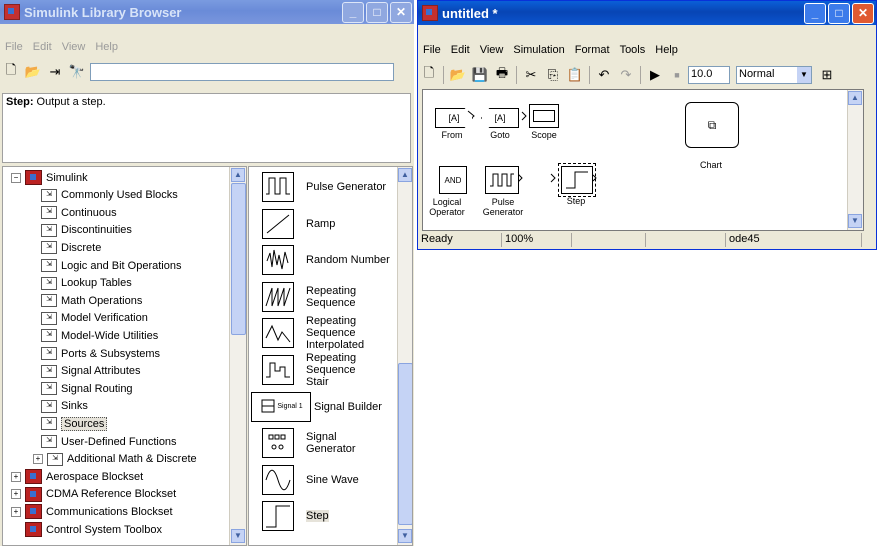  I want to click on blocks-scroll-thumb, so click(405, 444).